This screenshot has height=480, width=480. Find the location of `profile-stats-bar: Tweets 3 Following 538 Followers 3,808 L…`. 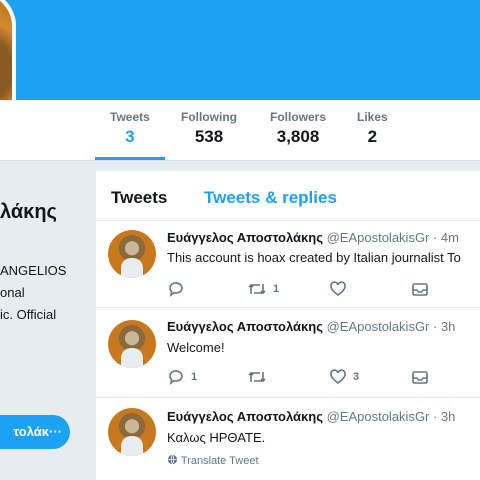

profile-stats-bar: Tweets 3 Following 538 Followers 3,808 L… is located at coordinates (240, 130).